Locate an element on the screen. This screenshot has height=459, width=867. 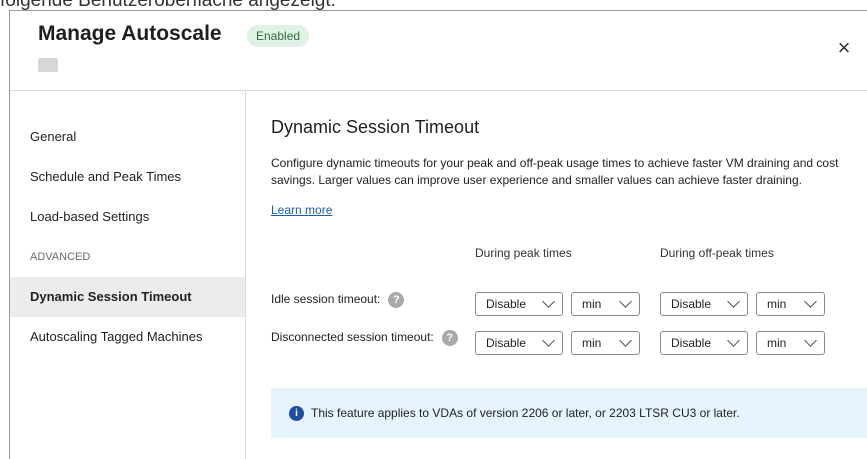
info-icon: i is located at coordinates (296, 413).